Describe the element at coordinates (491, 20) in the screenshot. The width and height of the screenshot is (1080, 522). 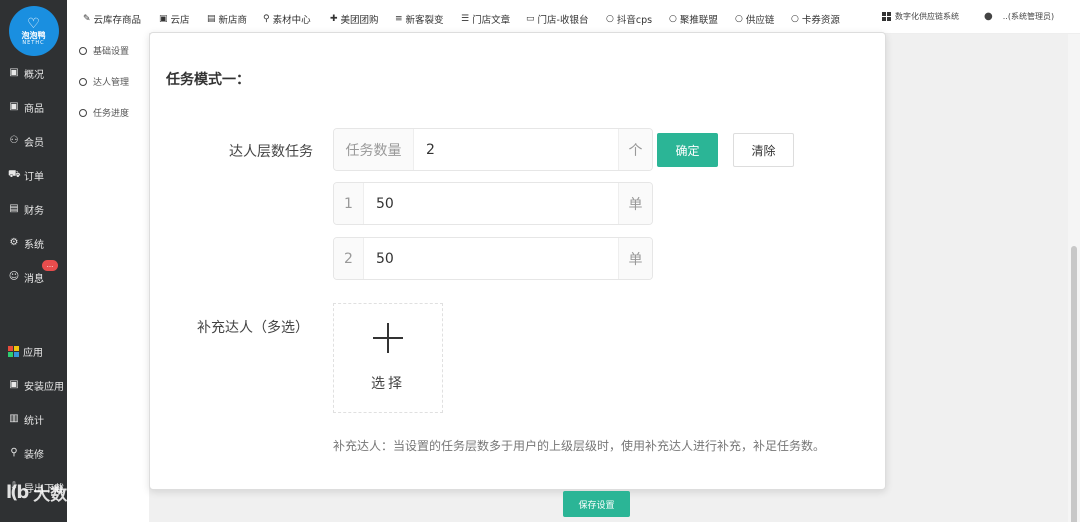
I see `top-nav-label: 门店文章` at that location.